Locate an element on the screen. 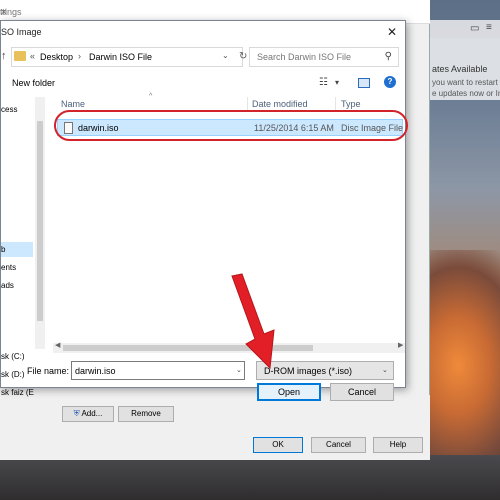 Image resolution: width=500 pixels, height=500 pixels. settings-close-icon: ✕ is located at coordinates (212, 12).